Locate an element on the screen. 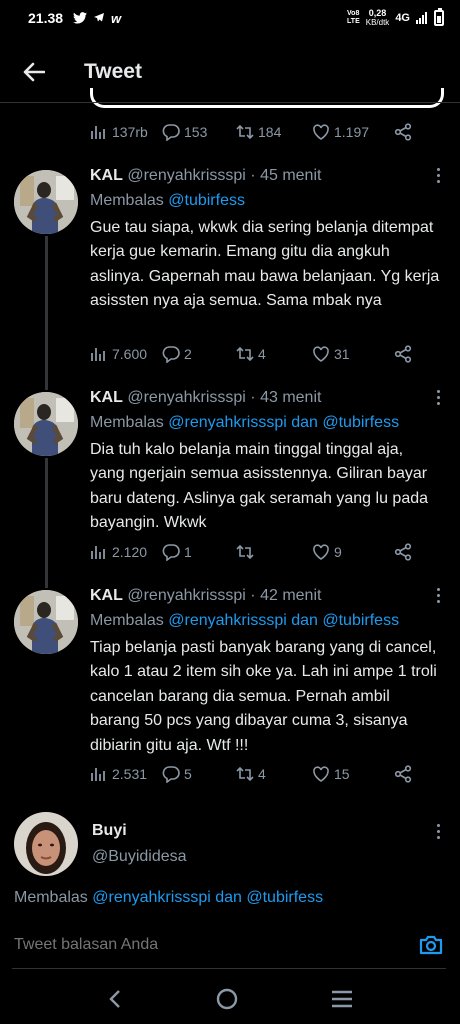  composer-avatar is located at coordinates (46, 844).